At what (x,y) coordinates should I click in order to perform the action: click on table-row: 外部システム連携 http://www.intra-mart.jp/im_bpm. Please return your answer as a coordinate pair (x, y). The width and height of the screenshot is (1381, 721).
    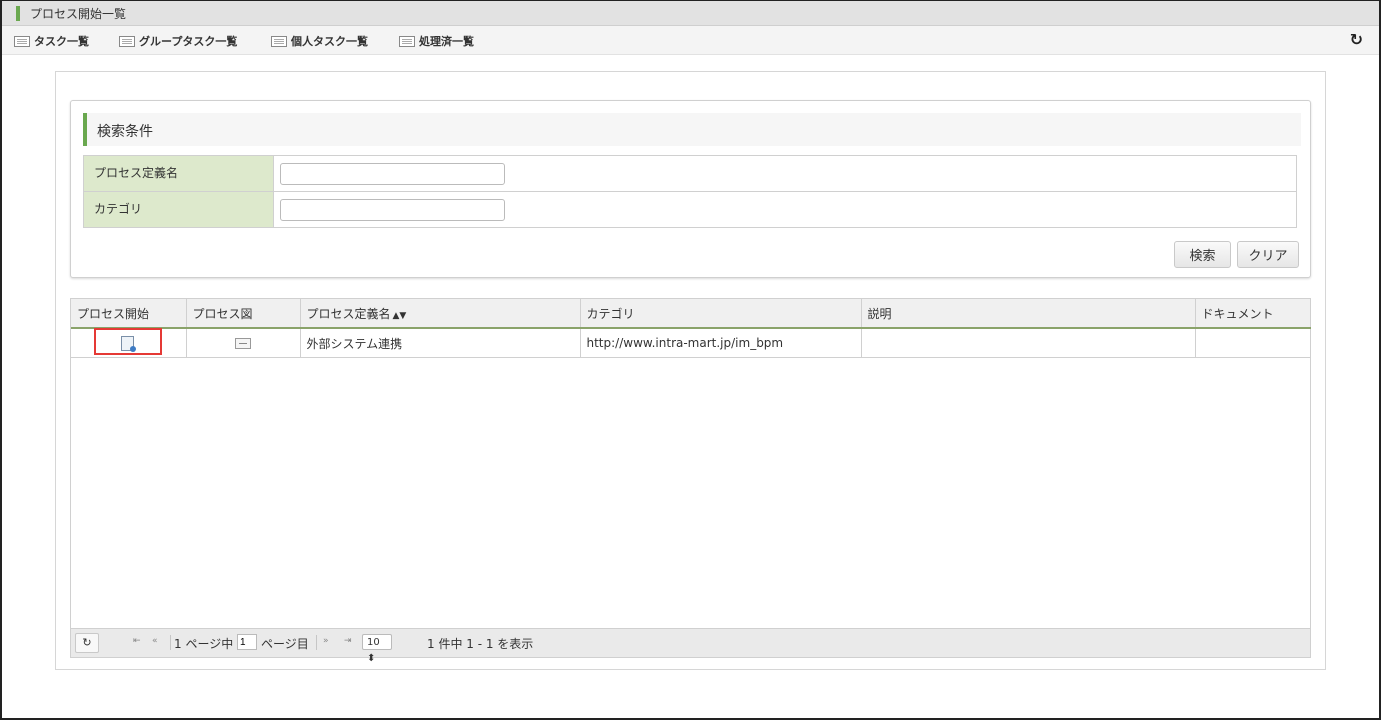
    Looking at the image, I should click on (691, 343).